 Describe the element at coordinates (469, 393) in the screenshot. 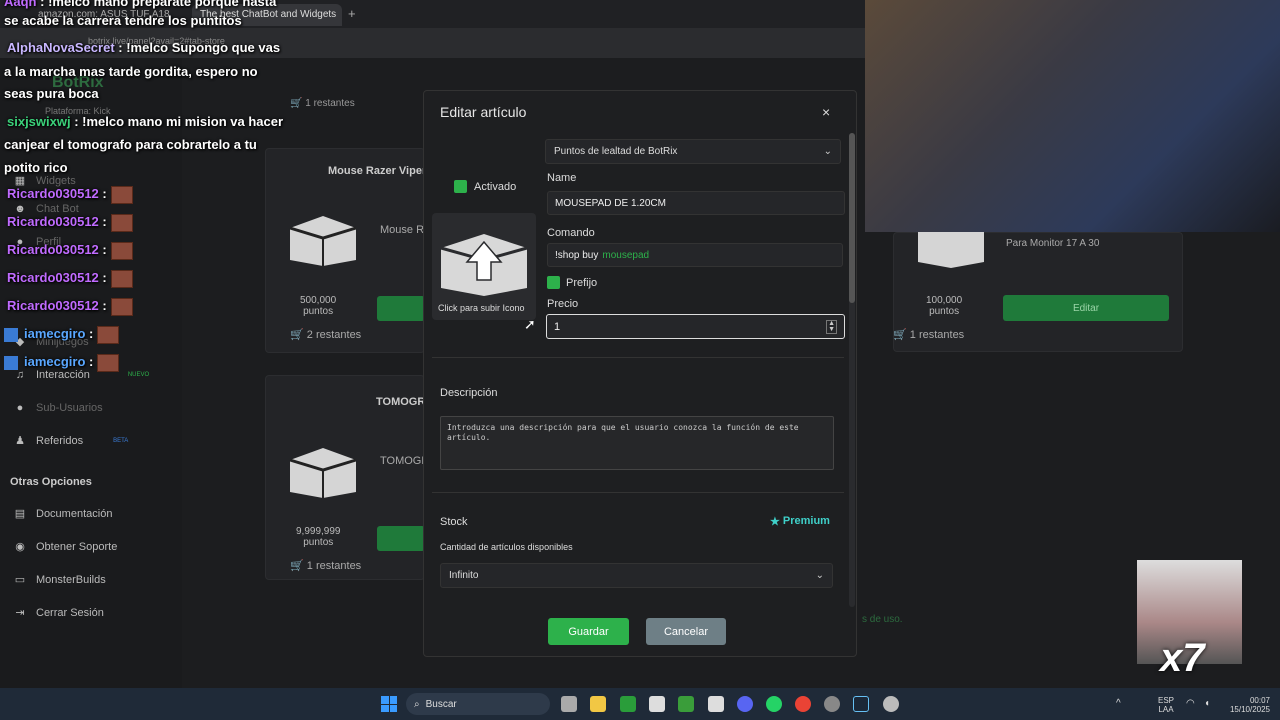

I see `description-label: Descripción` at that location.